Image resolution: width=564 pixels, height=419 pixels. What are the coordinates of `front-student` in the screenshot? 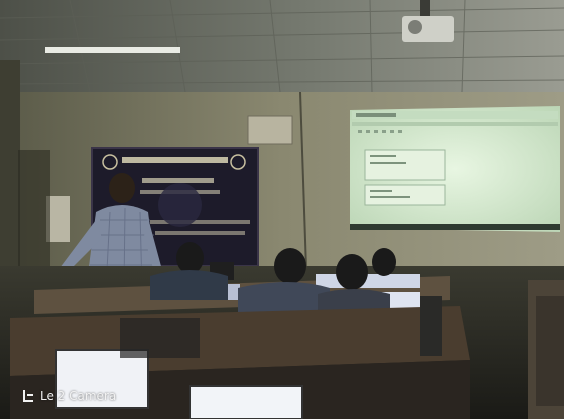 It's located at (160, 338).